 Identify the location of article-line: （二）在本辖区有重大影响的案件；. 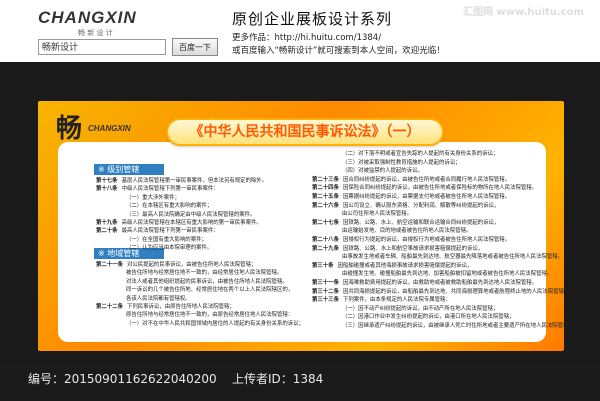
(154, 206).